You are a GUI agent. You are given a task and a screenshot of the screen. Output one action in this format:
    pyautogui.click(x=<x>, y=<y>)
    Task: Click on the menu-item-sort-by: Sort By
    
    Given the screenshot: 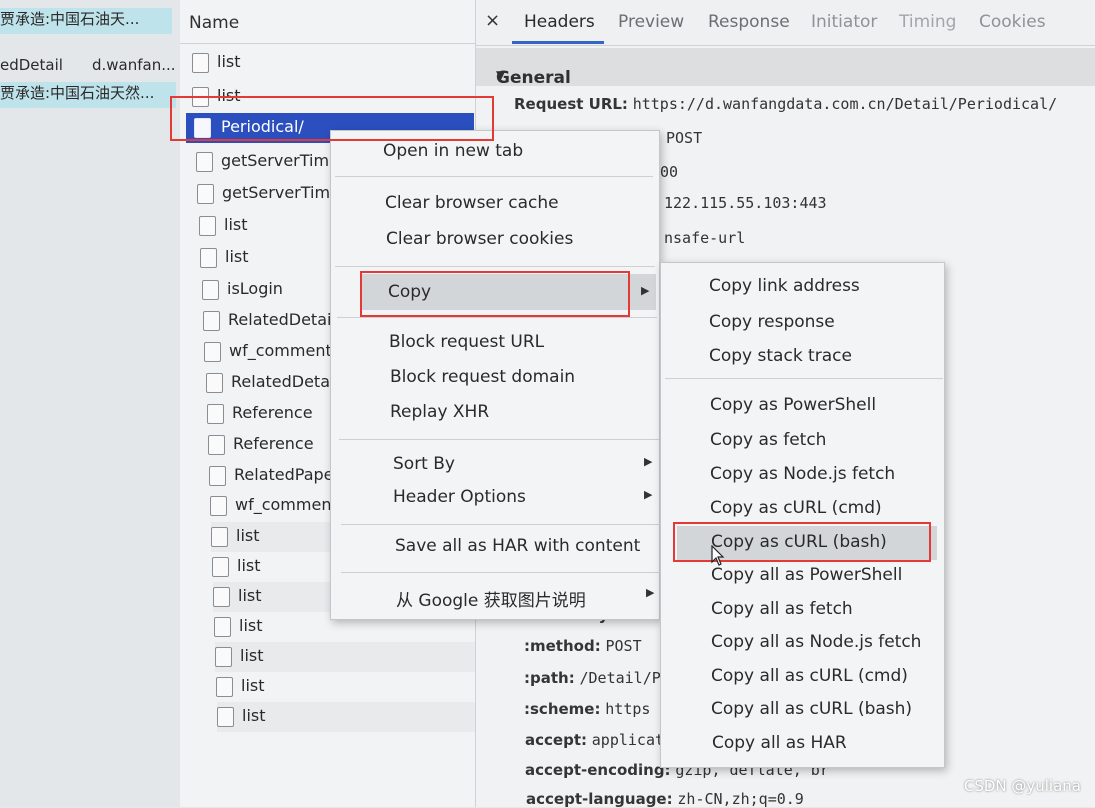 What is the action you would take?
    pyautogui.click(x=424, y=464)
    